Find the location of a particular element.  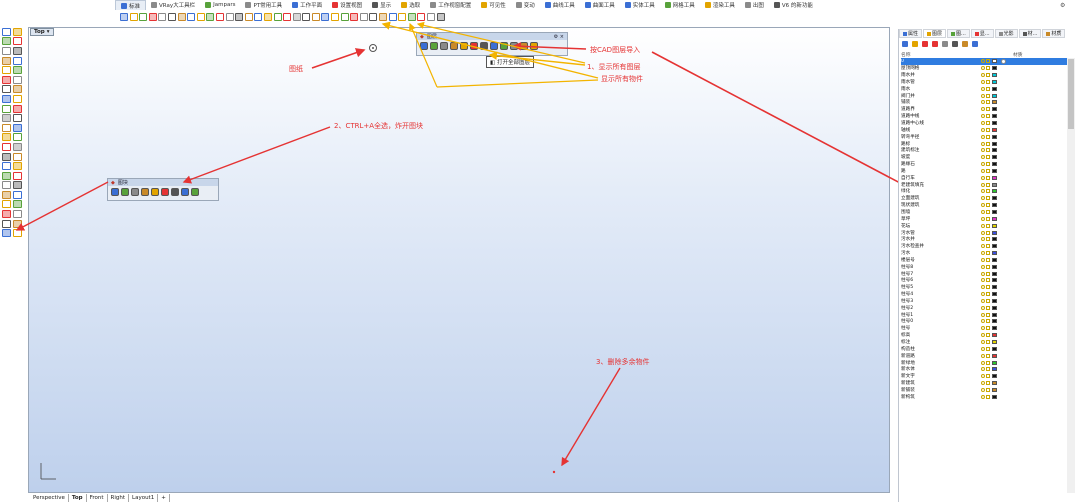

layer-row: 新构筑 is located at coordinates (984, 396).